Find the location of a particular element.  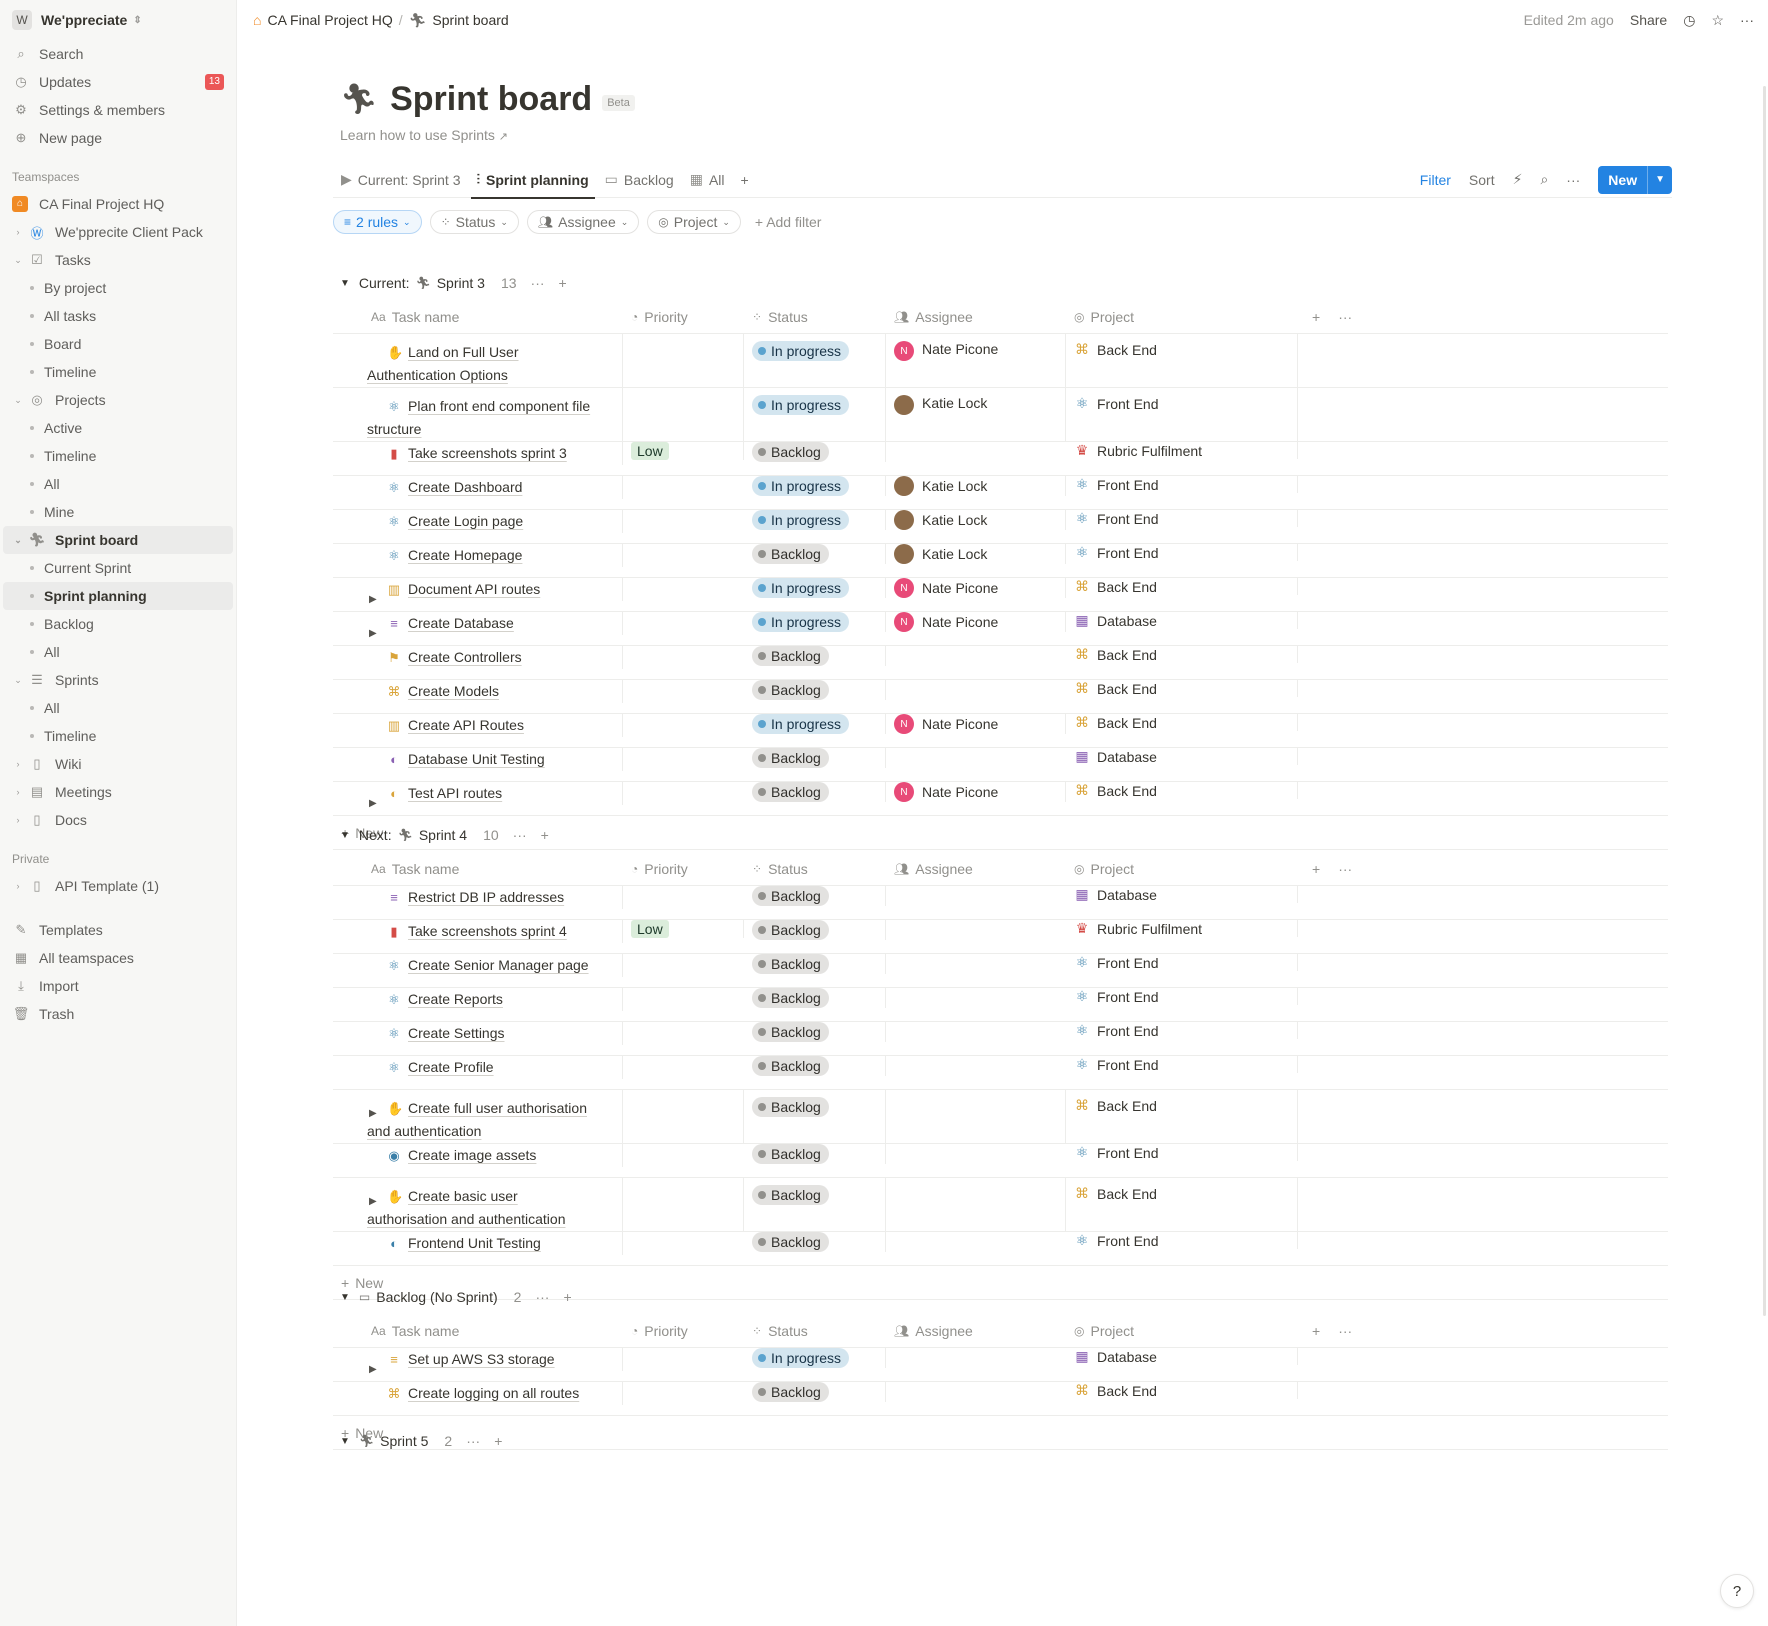

task-name-cell: ✋ Land on Full User Authentication Options is located at coordinates (478, 360).